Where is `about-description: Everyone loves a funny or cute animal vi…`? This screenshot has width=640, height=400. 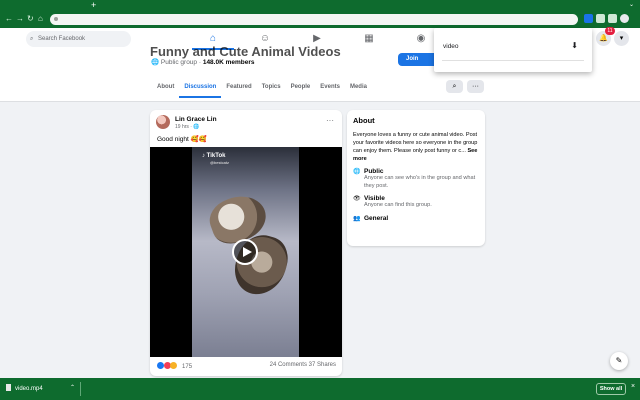
about-description: Everyone loves a funny or cute animal vi… is located at coordinates (416, 147).